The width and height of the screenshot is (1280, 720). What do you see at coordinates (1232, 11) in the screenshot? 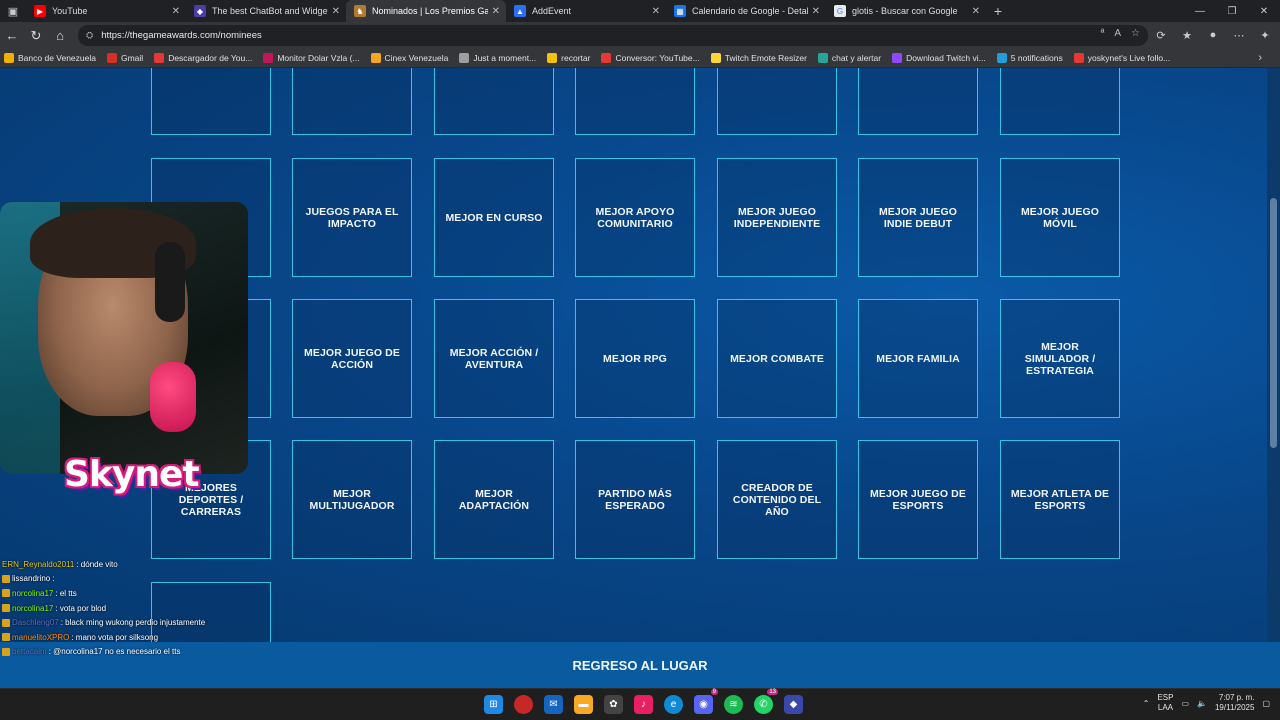
I see `restore-icon: ❐` at bounding box center [1232, 11].